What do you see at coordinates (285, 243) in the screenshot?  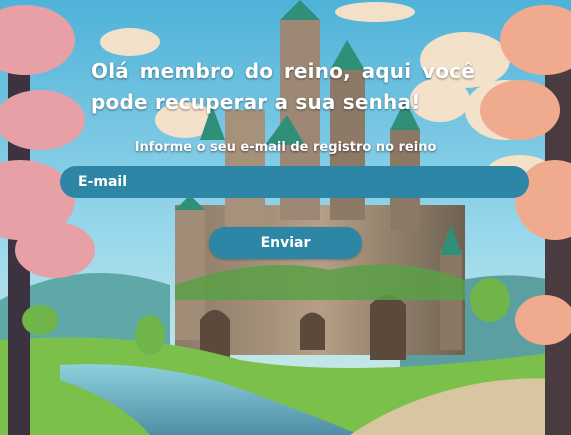 I see `send-button: Enviar` at bounding box center [285, 243].